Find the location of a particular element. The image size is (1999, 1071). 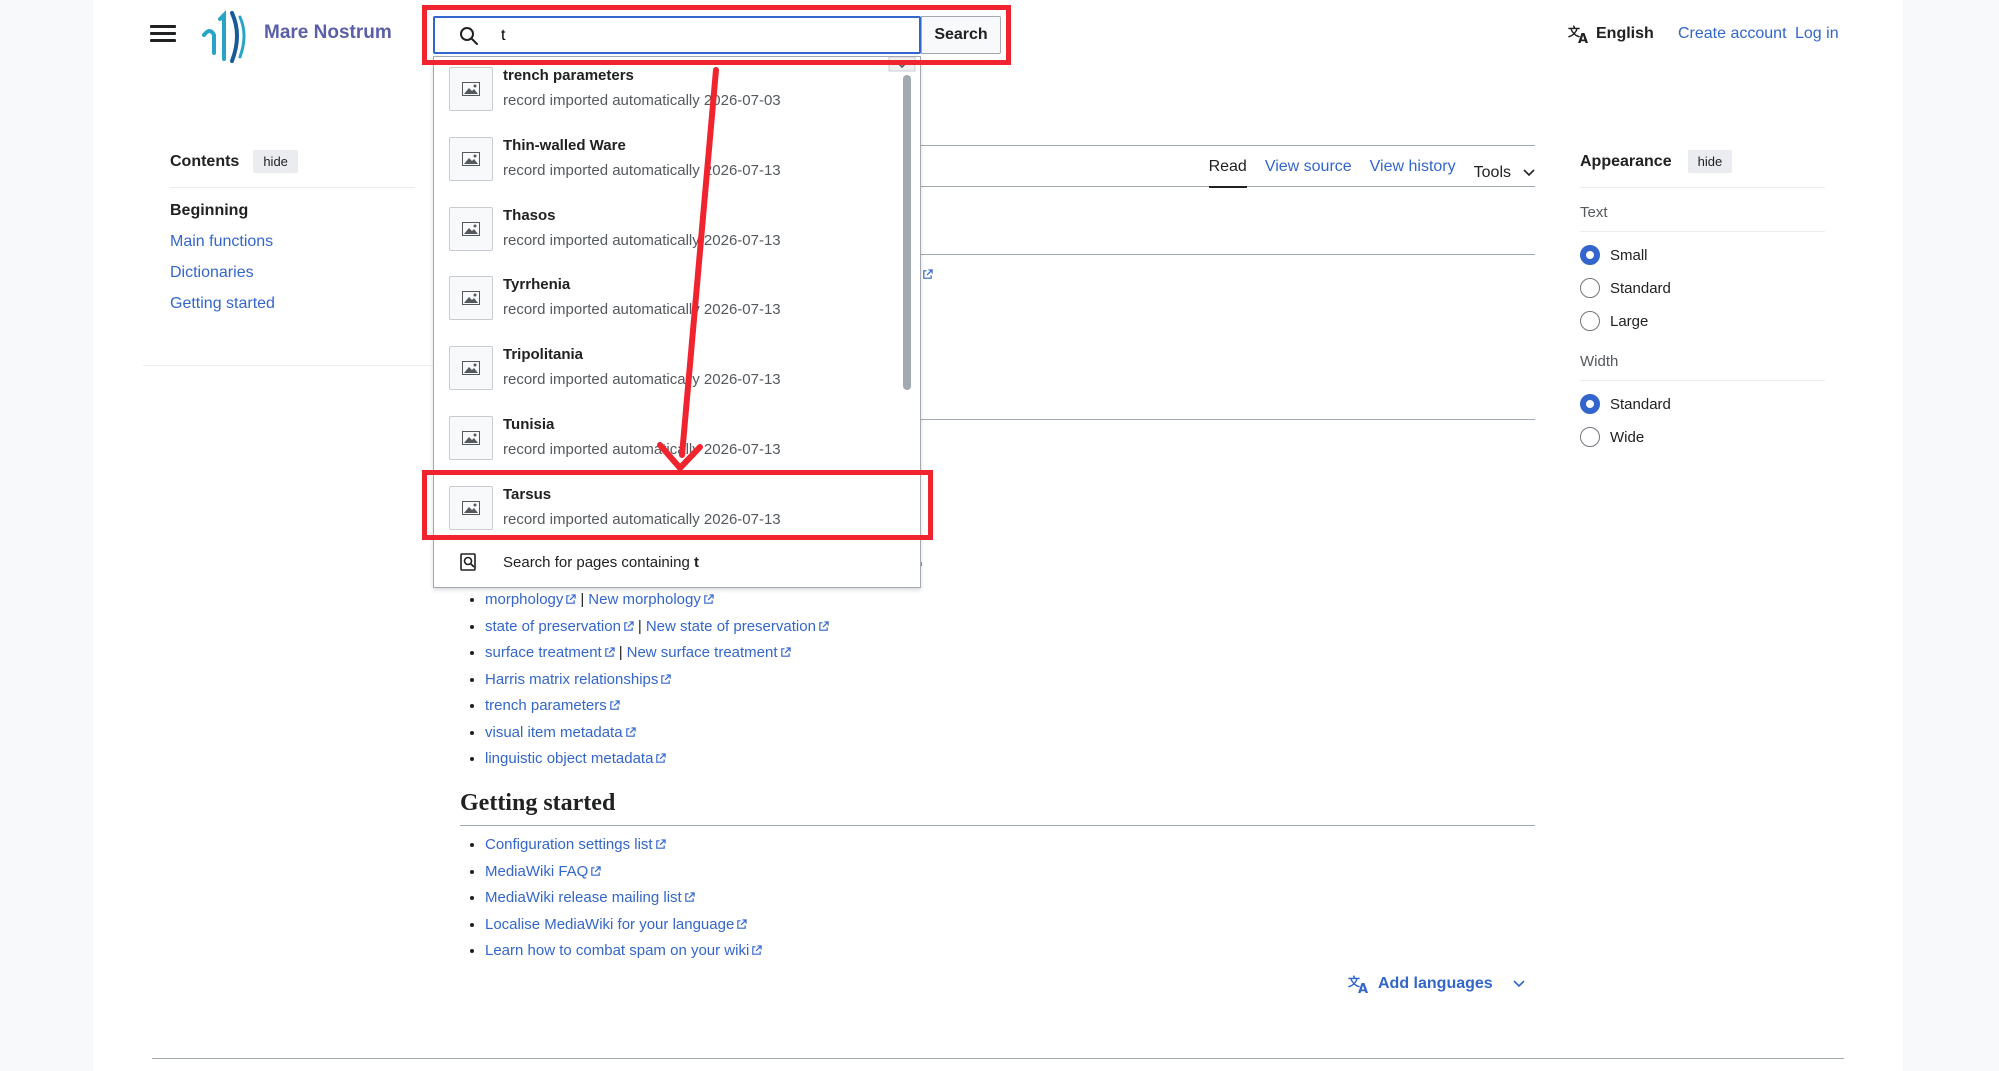

link-text: surface treatment is located at coordinates (543, 652).